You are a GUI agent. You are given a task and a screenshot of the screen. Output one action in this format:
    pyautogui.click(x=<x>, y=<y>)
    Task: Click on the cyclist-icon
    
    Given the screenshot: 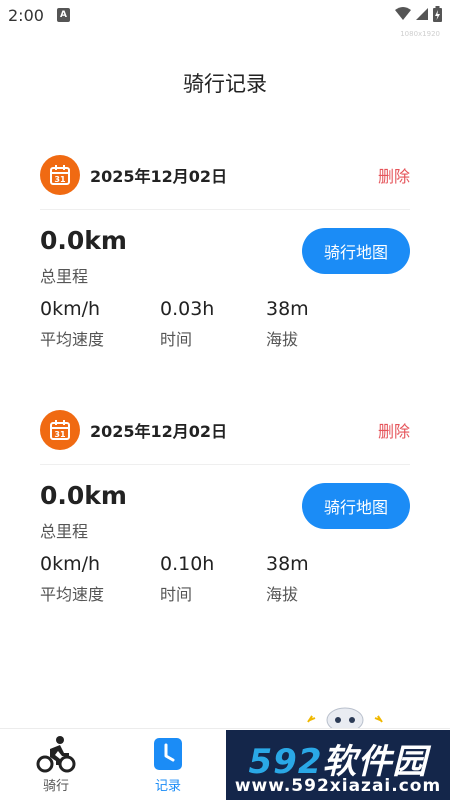 What is the action you would take?
    pyautogui.click(x=56, y=754)
    